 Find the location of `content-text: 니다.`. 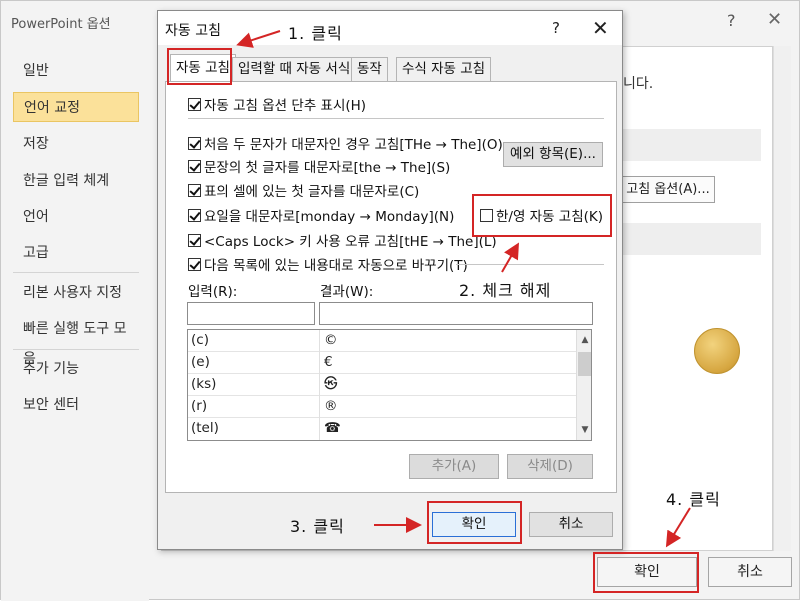

content-text: 니다. is located at coordinates (638, 84).